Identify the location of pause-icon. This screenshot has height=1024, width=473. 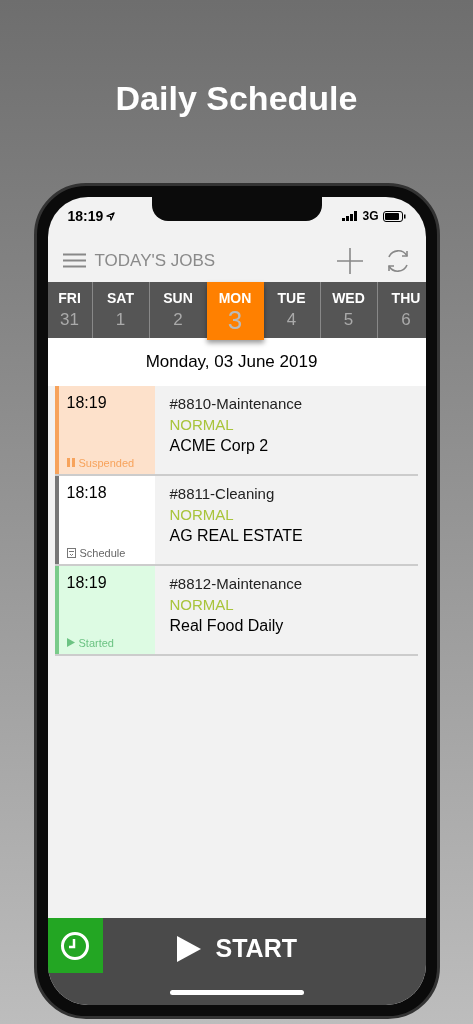
(70, 463).